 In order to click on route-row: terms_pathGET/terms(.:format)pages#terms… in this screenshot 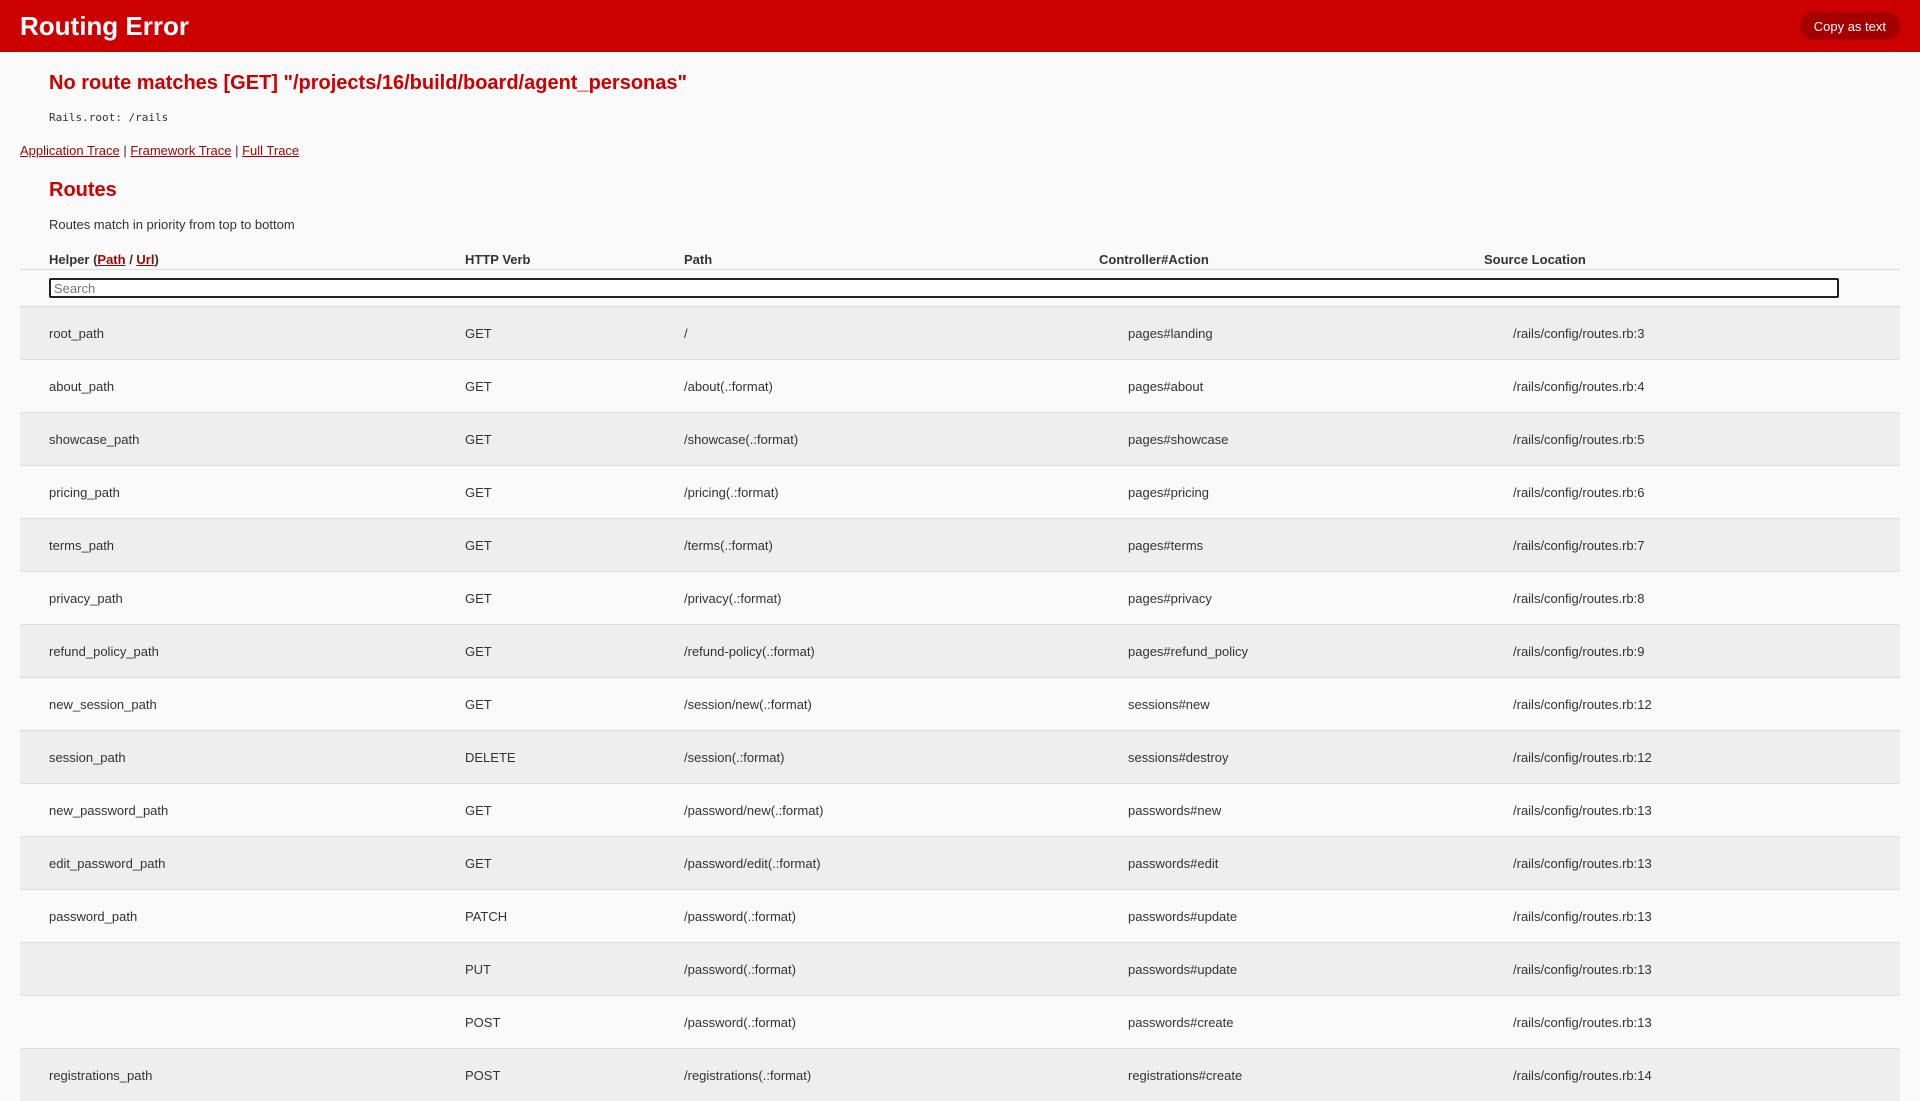, I will do `click(960, 545)`.